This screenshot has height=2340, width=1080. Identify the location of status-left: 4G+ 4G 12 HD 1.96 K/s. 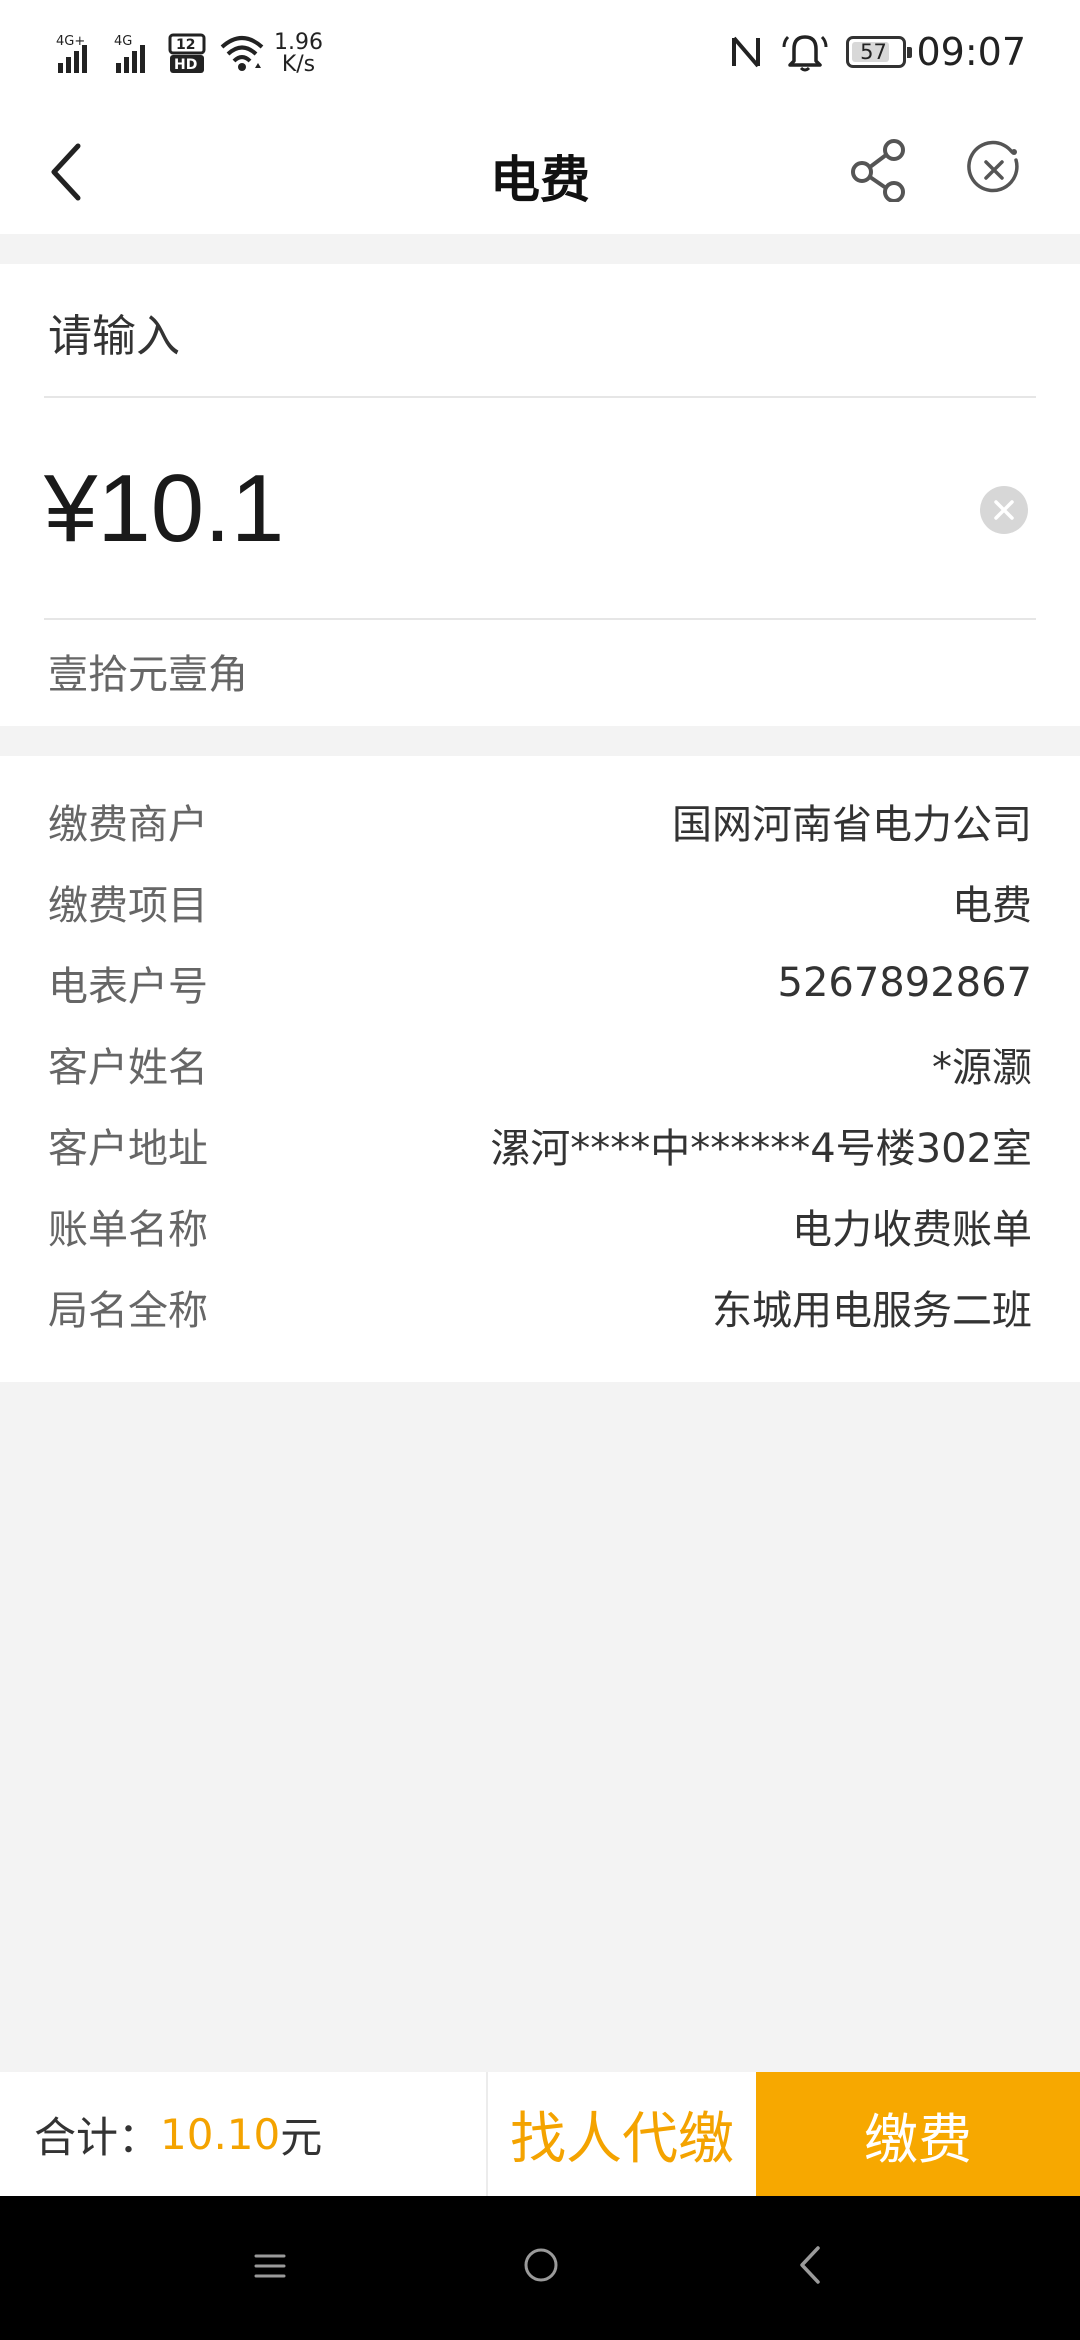
(189, 54).